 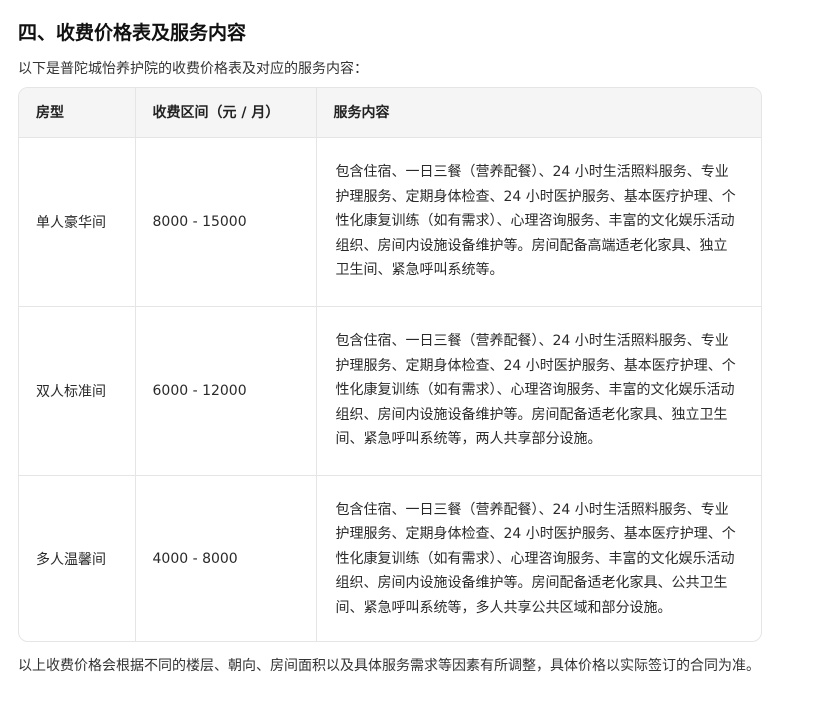 I want to click on table-header-row: 房型 收费区间（元 / 月） 服务内容, so click(x=390, y=113).